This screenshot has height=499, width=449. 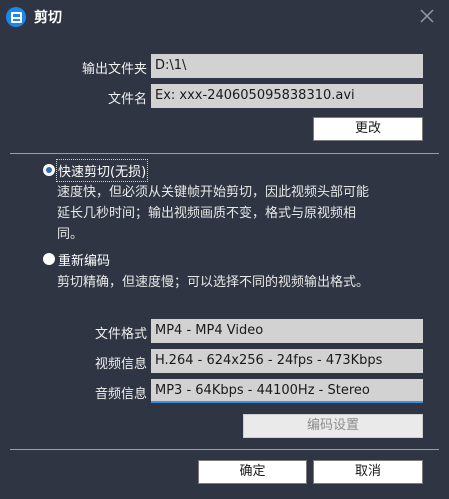 What do you see at coordinates (102, 170) in the screenshot?
I see `fast-cut-label: 快速剪切(无损)` at bounding box center [102, 170].